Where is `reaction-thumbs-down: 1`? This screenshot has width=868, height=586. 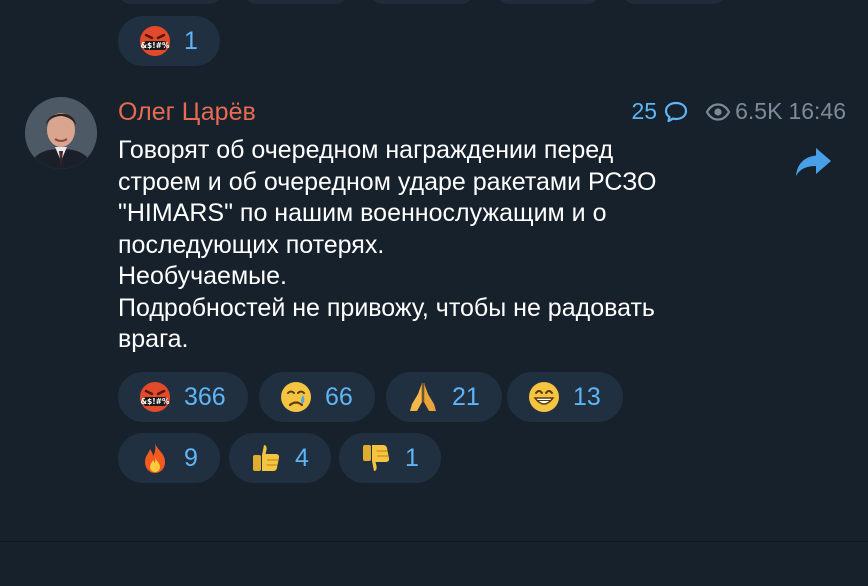
reaction-thumbs-down: 1 is located at coordinates (390, 458).